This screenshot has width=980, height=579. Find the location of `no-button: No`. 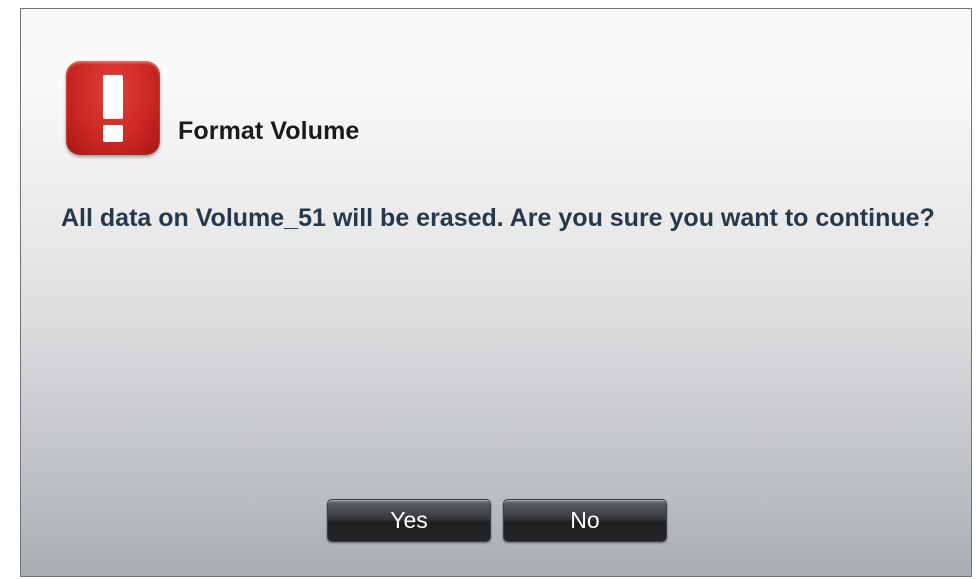

no-button: No is located at coordinates (585, 520).